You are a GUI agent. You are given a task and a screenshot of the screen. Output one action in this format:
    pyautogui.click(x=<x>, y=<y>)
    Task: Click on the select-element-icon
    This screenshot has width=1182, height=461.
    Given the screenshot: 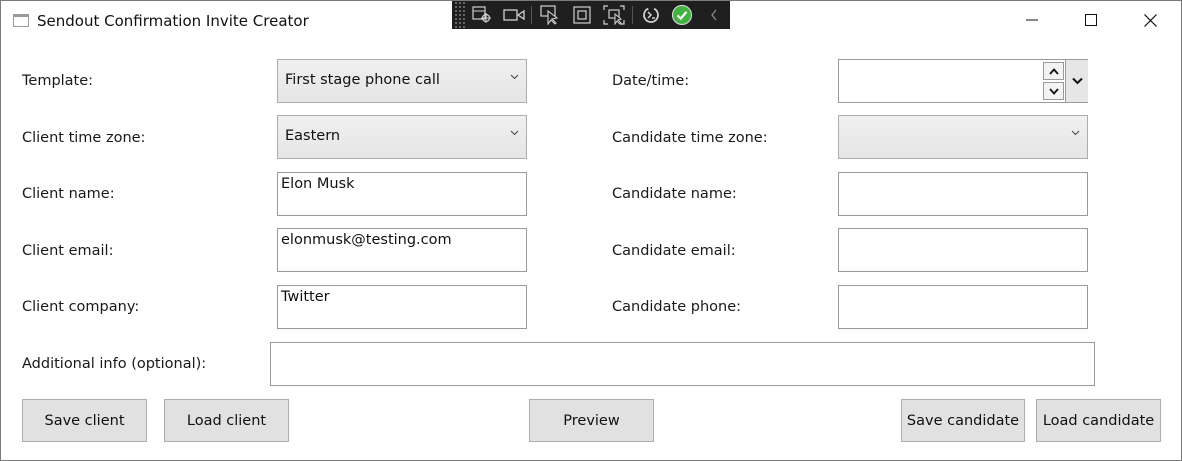 What is the action you would take?
    pyautogui.click(x=482, y=15)
    